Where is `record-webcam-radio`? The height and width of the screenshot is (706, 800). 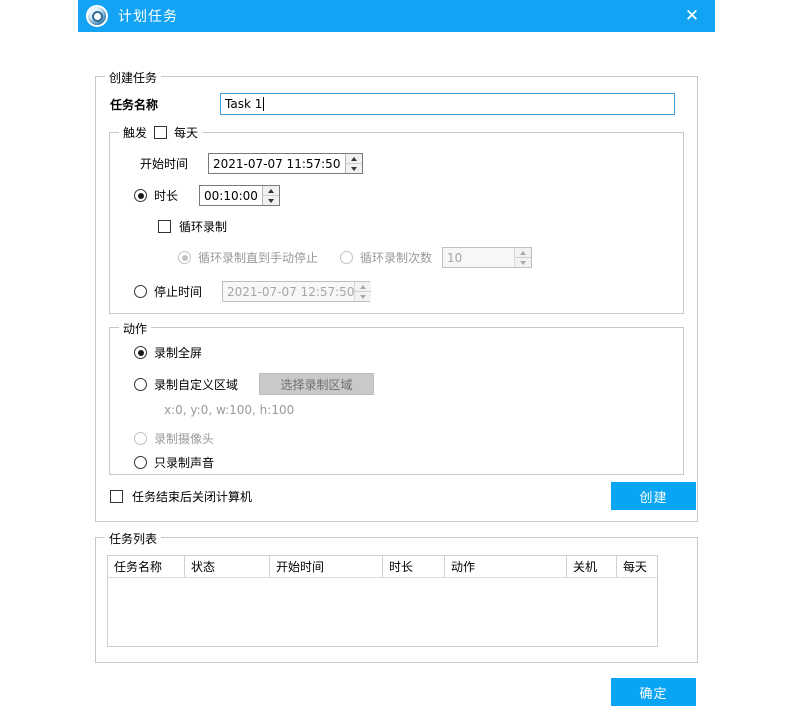 record-webcam-radio is located at coordinates (140, 438).